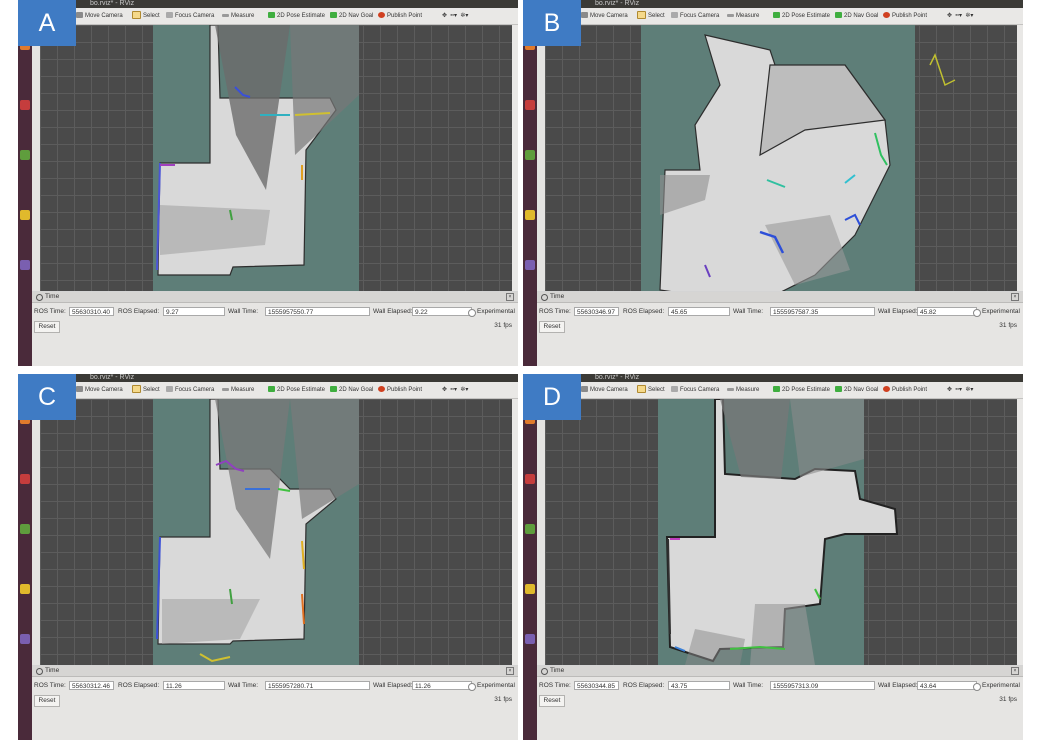 The image size is (1039, 742). Describe the element at coordinates (699, 685) in the screenshot. I see `ros-elapsed-field: 43.75` at that location.